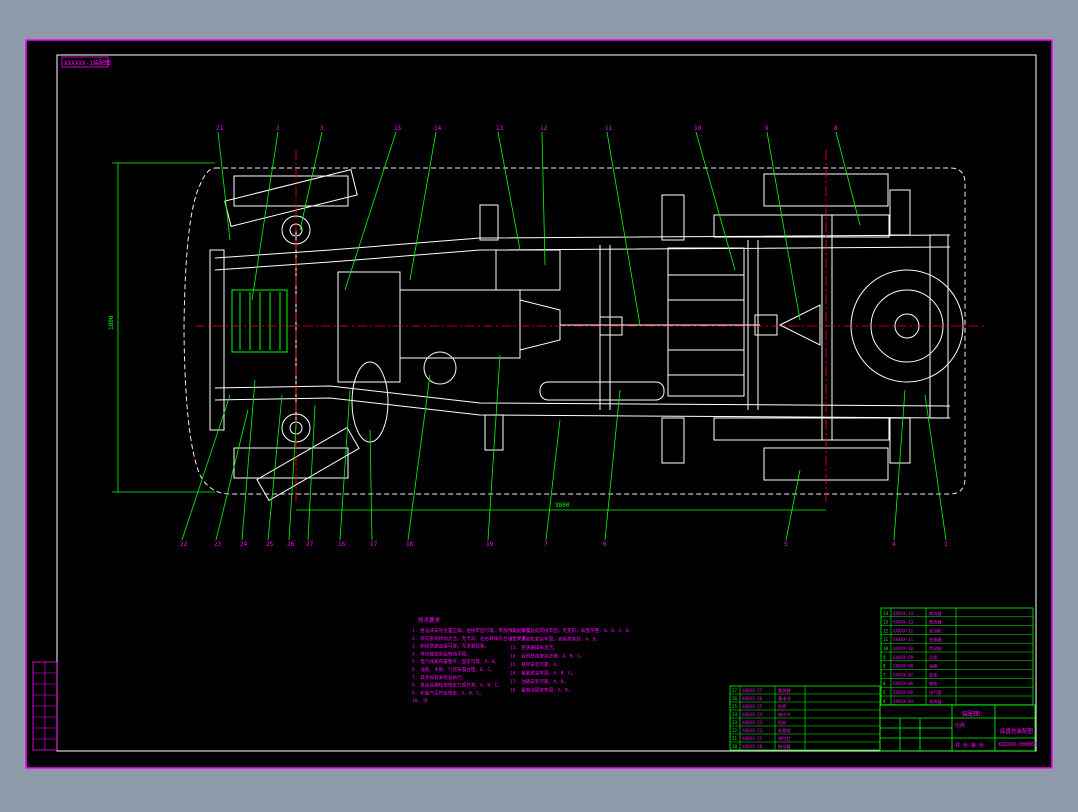 Image resolution: width=1078 pixels, height=812 pixels. I want to click on parts-row-name: 油箱, so click(933, 666).